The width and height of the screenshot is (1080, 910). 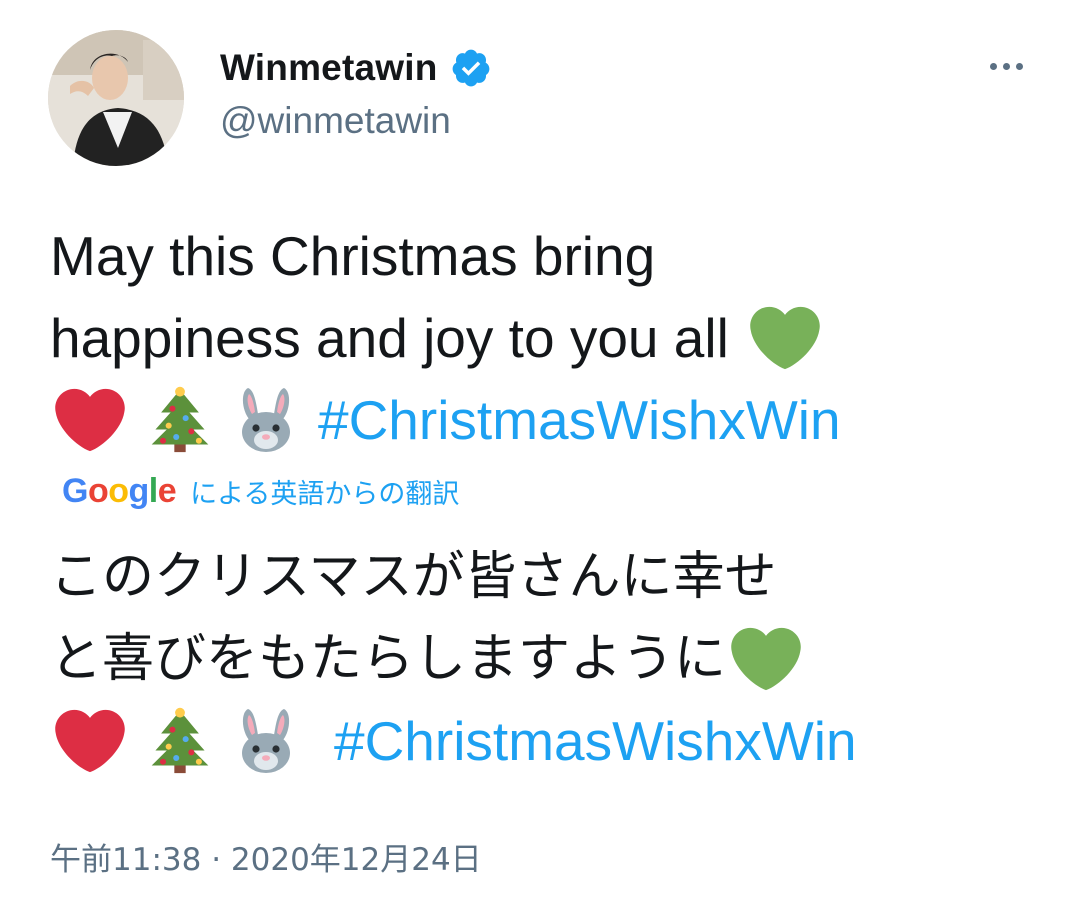 I want to click on author-name-row: Winmetawin, so click(x=356, y=68).